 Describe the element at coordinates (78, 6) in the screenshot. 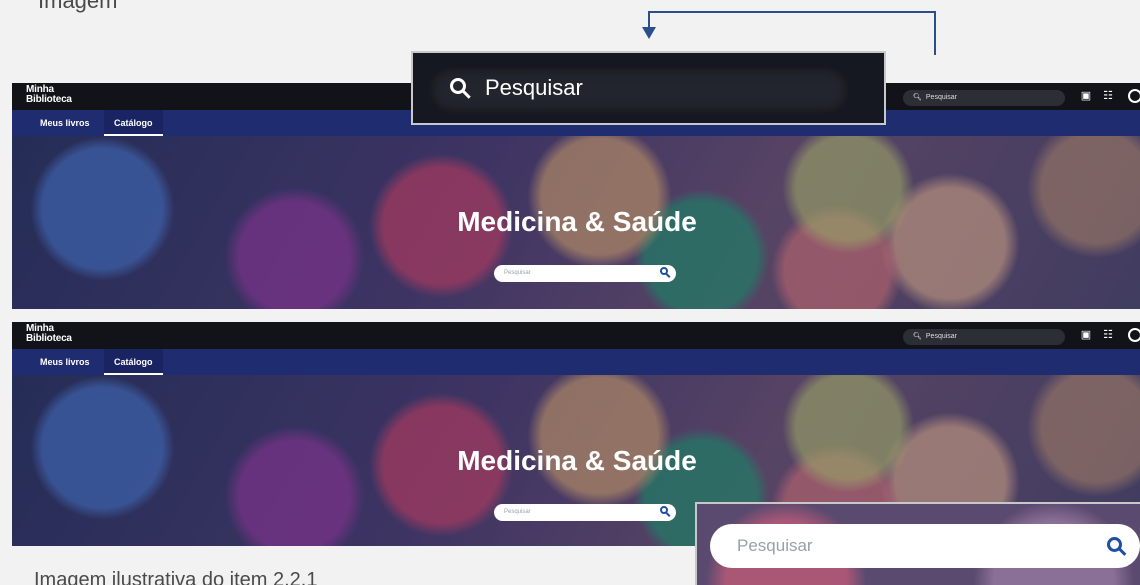

I see `top-cut-text: Imagem` at that location.